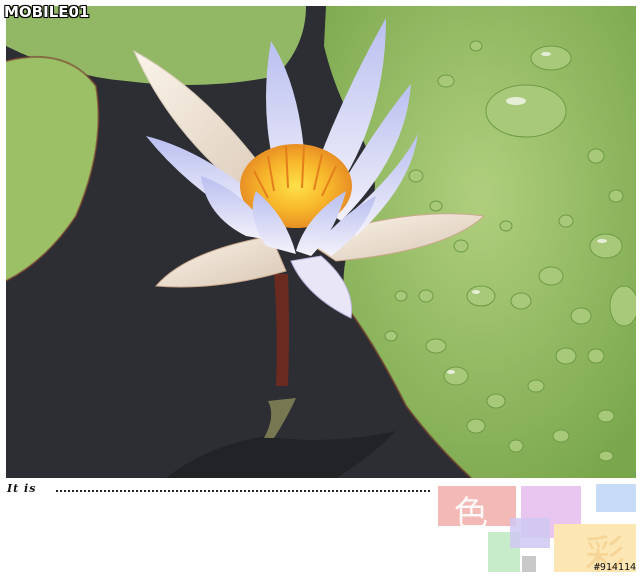 Image resolution: width=640 pixels, height=580 pixels. I want to click on se-character: 色, so click(471, 514).